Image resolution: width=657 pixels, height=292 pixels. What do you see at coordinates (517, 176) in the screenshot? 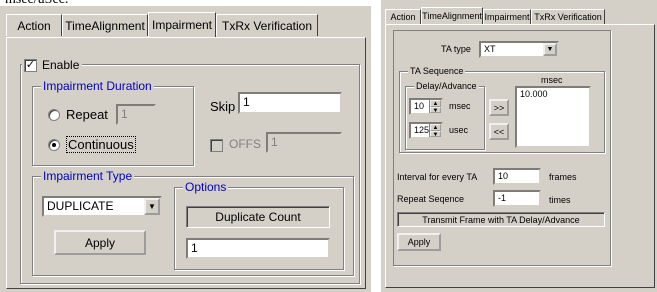
I see `interval-input: 10` at bounding box center [517, 176].